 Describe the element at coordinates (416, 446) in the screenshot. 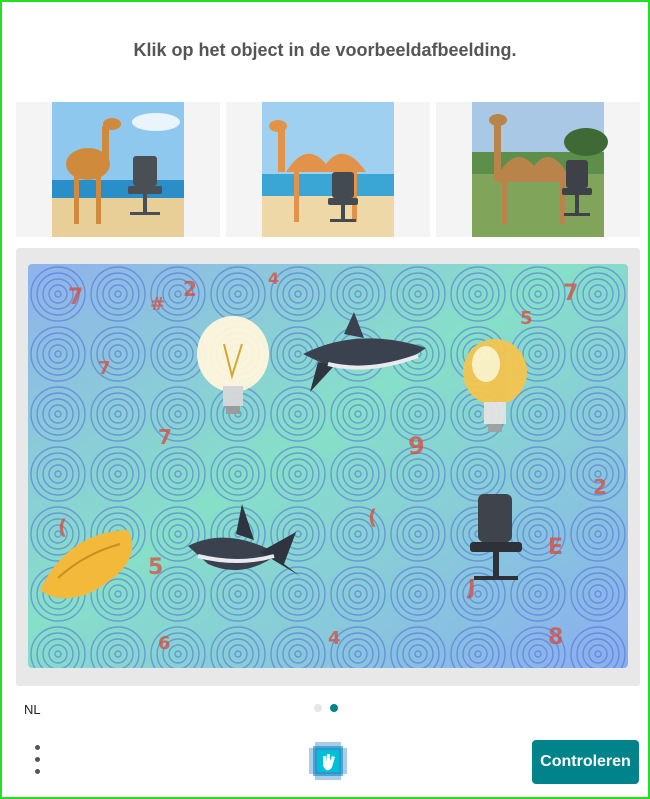

I see `svg-text: 9` at that location.